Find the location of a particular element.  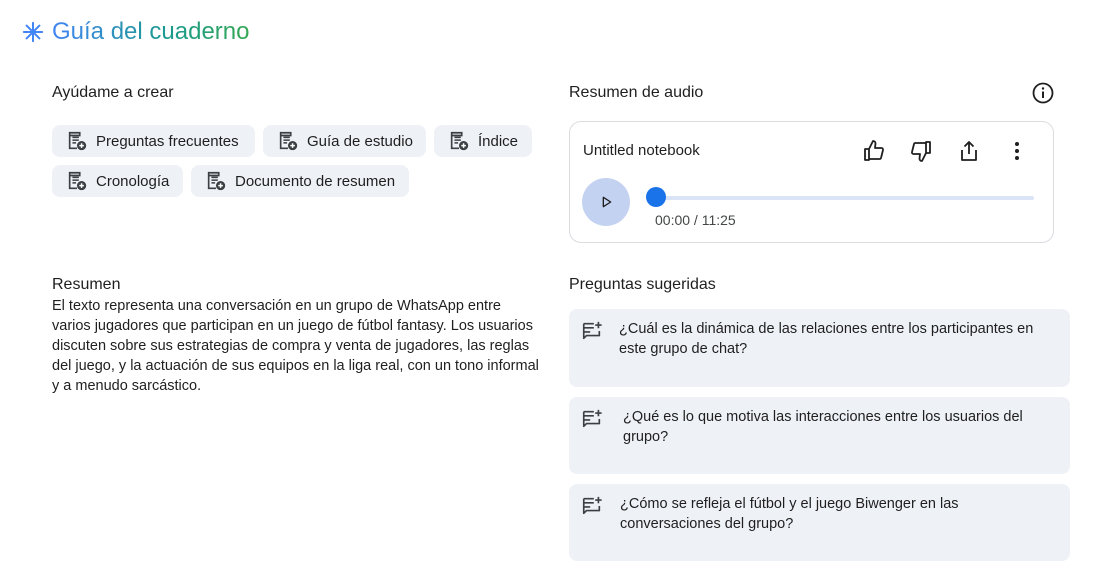

more-options-button is located at coordinates (1017, 151).